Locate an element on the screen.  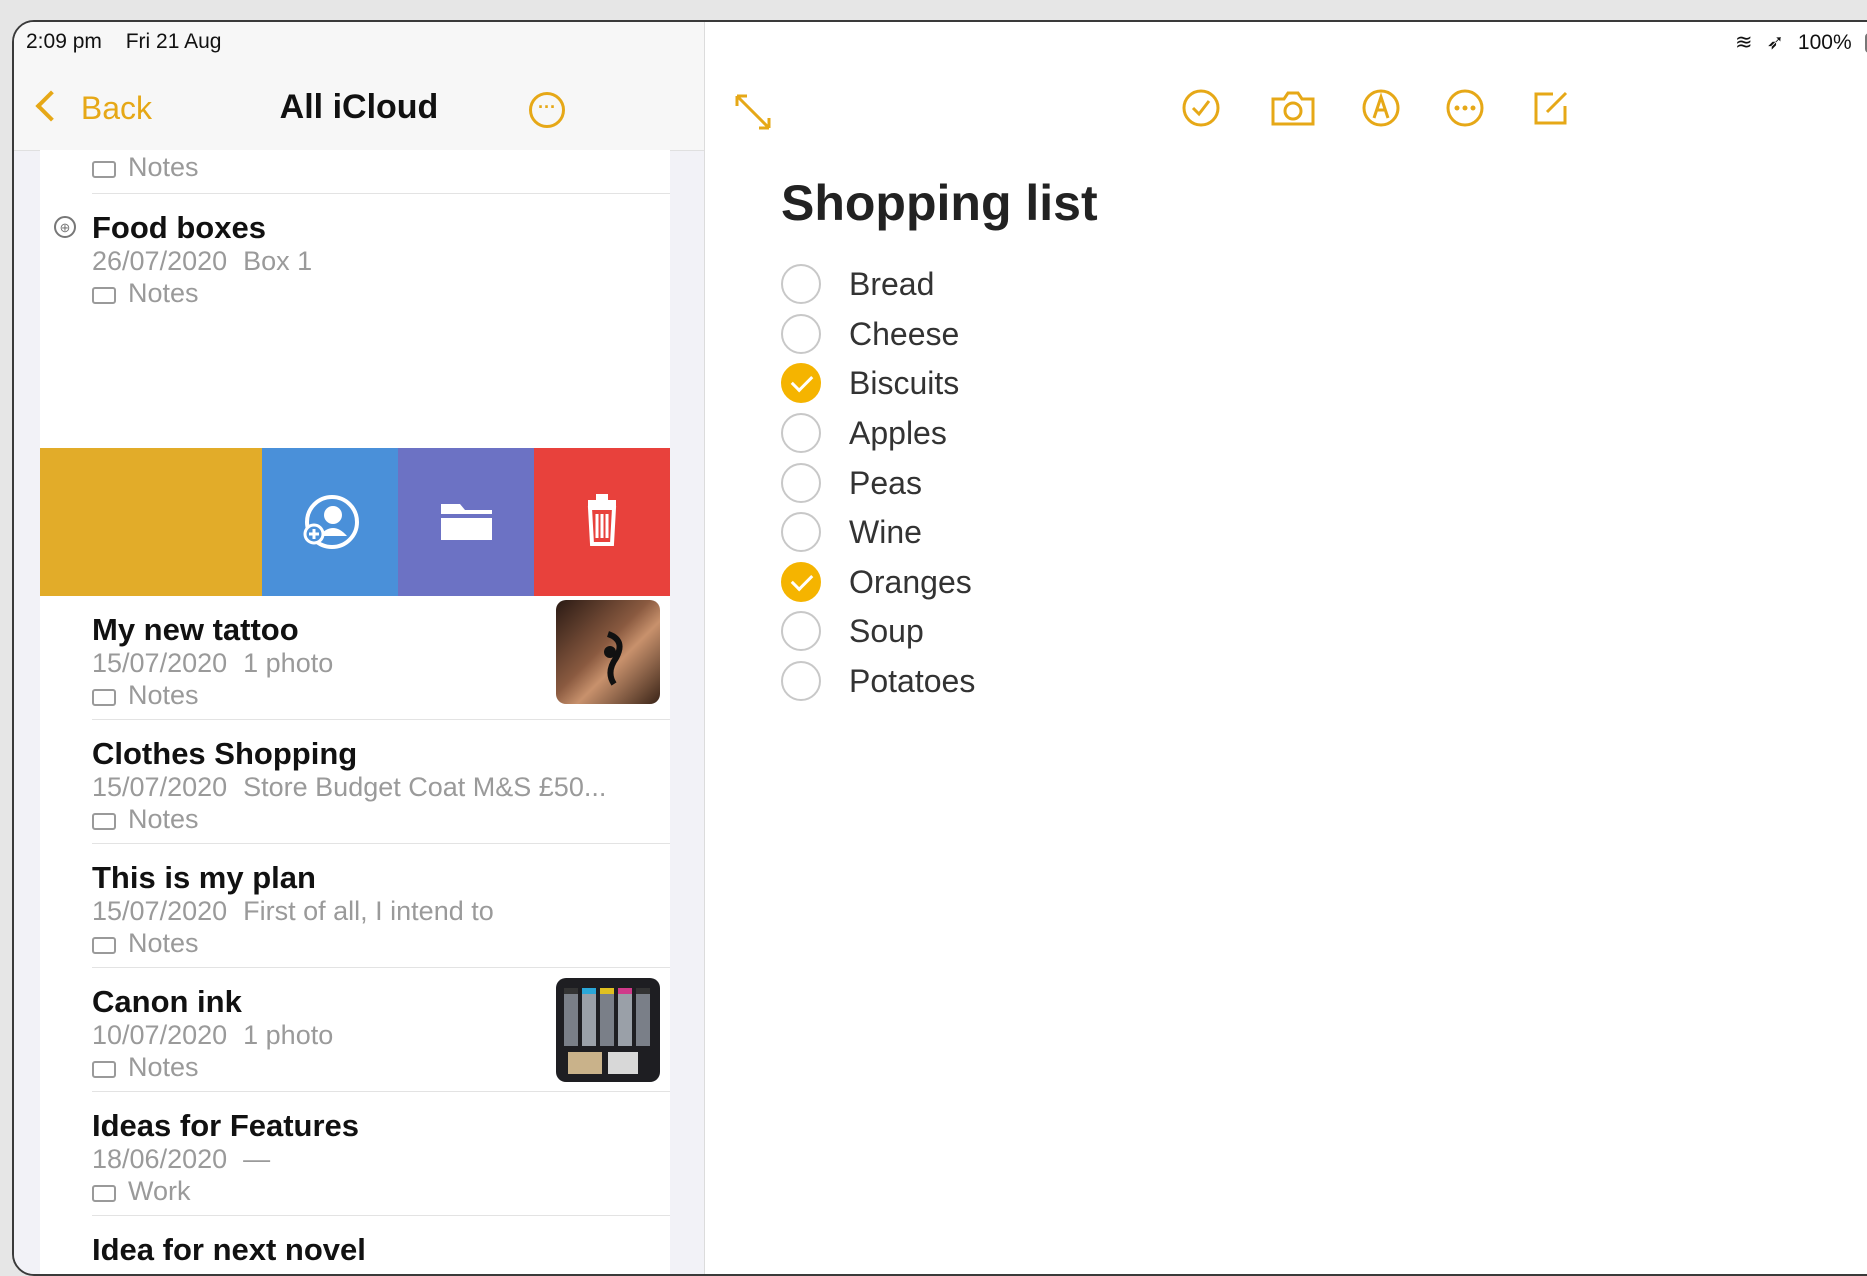
move-button is located at coordinates (466, 522).